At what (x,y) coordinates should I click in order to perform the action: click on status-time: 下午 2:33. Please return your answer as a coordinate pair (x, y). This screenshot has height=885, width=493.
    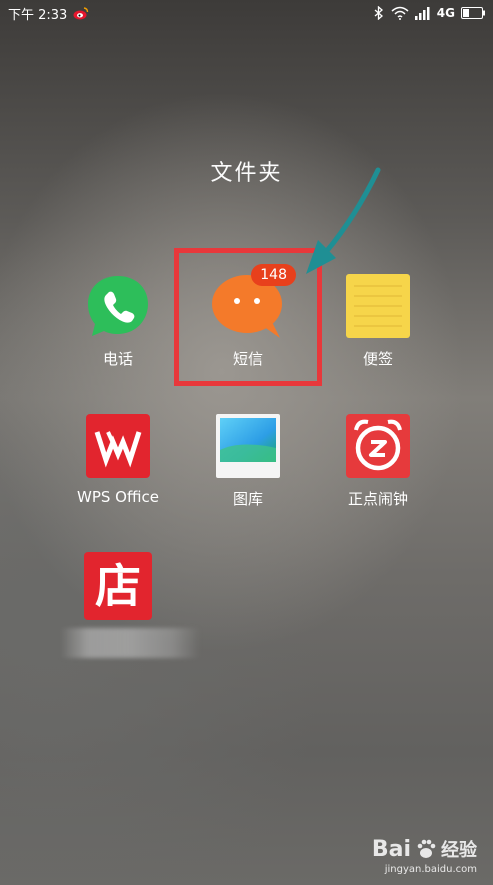
    Looking at the image, I should click on (38, 15).